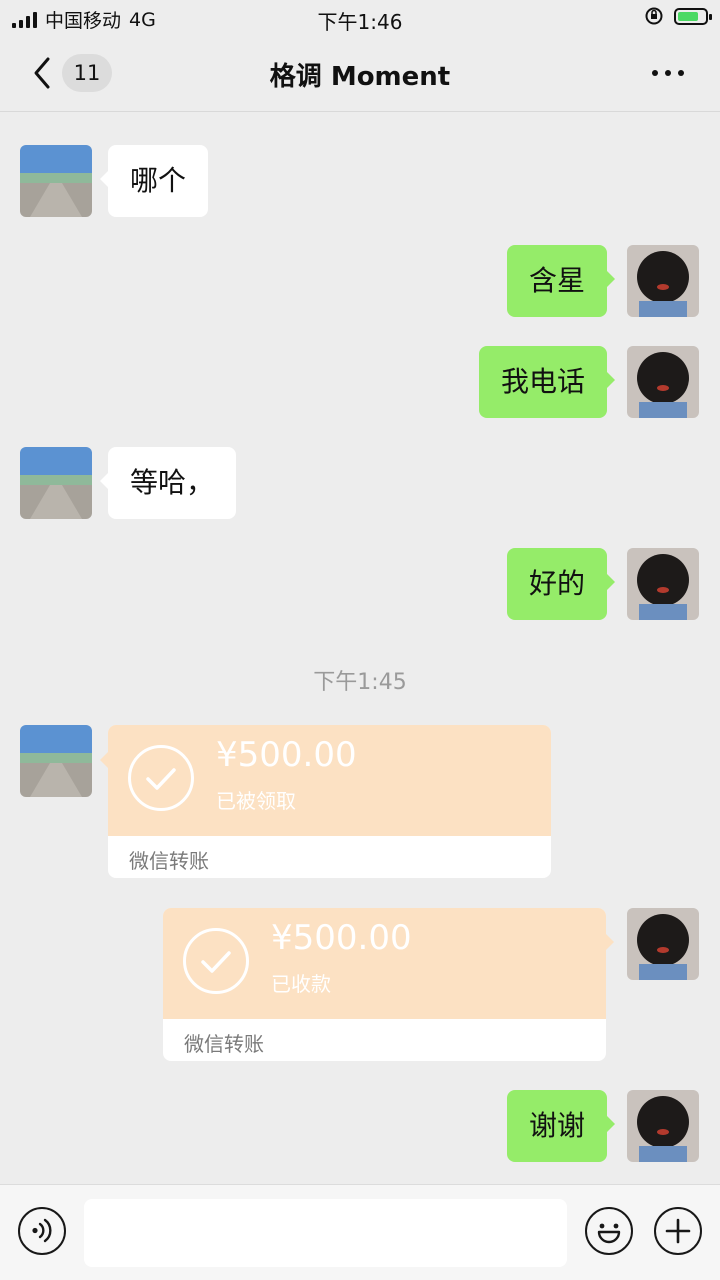  What do you see at coordinates (360, 22) in the screenshot?
I see `status-time: 下午1:46` at bounding box center [360, 22].